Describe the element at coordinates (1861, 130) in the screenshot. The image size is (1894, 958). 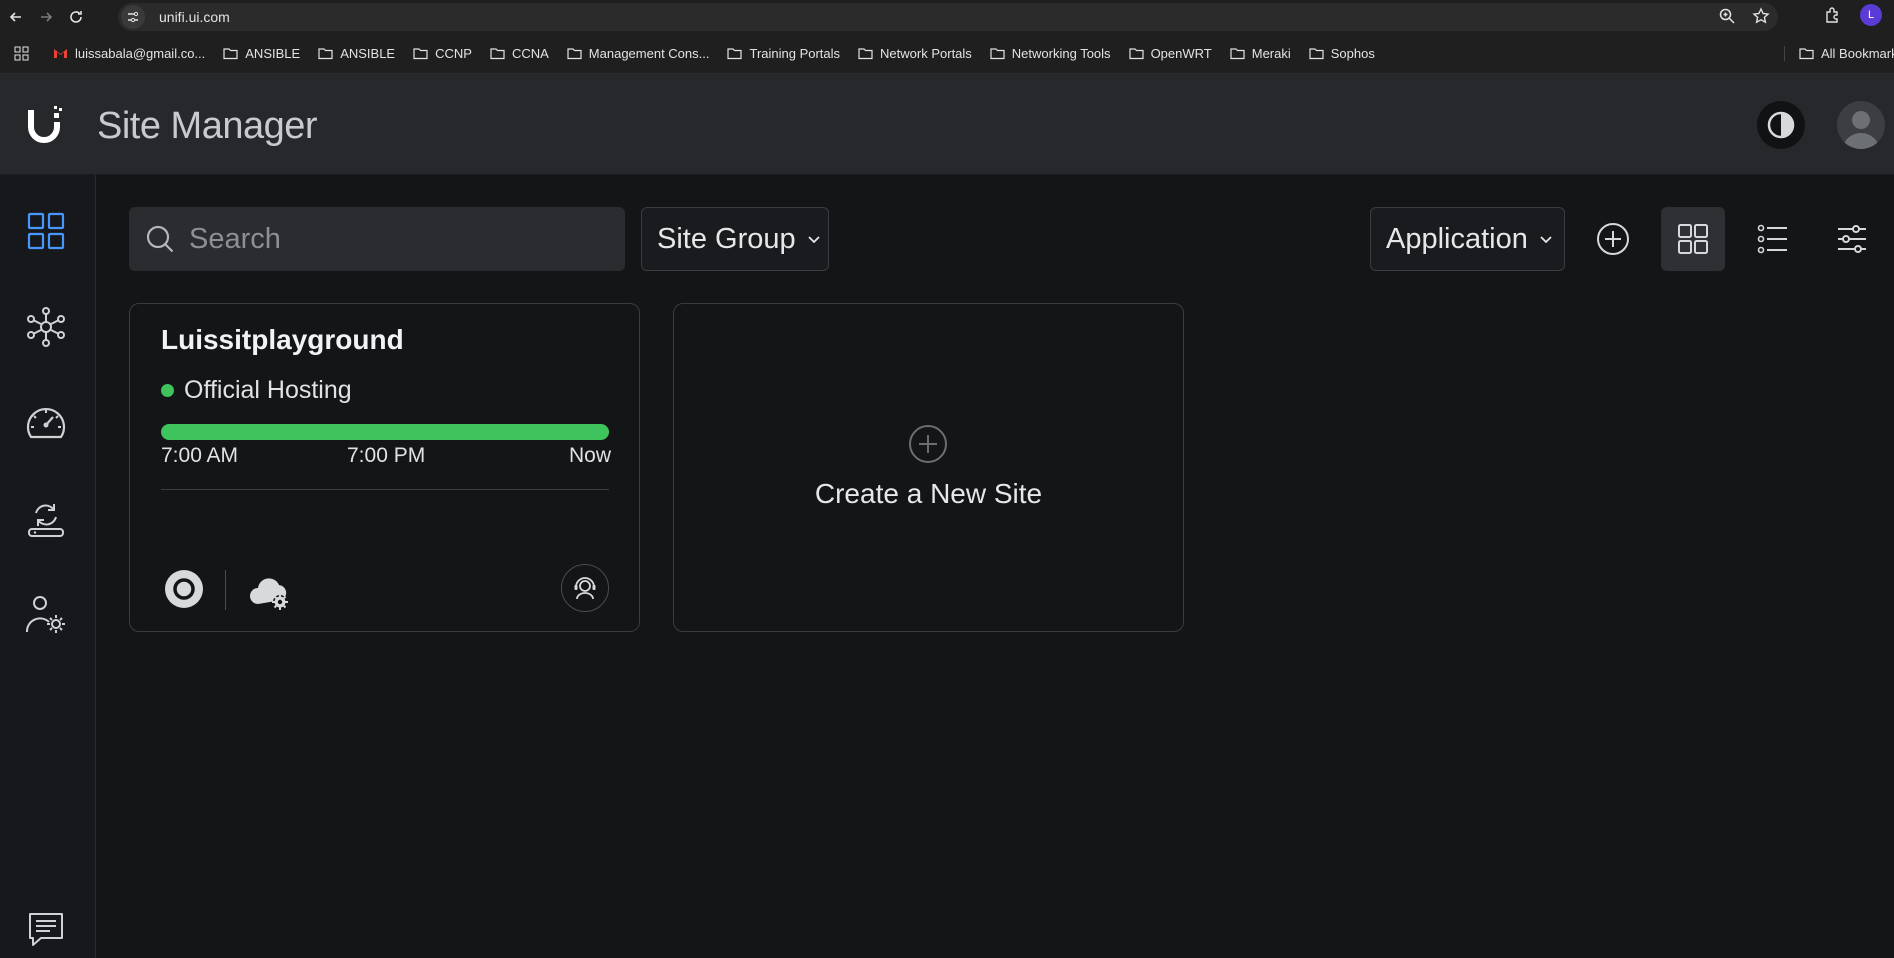
I see `user-icon` at that location.